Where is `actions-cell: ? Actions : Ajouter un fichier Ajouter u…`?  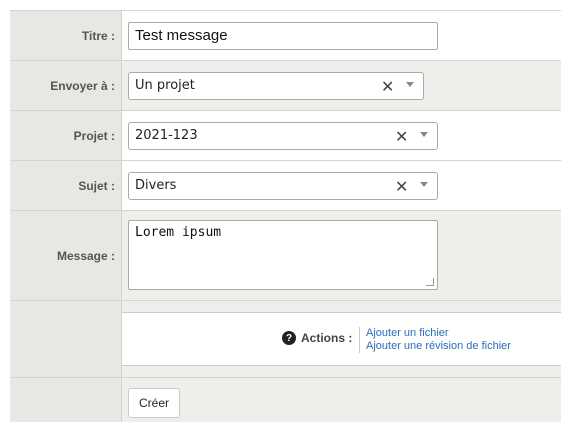 actions-cell: ? Actions : Ajouter un fichier Ajouter u… is located at coordinates (341, 339).